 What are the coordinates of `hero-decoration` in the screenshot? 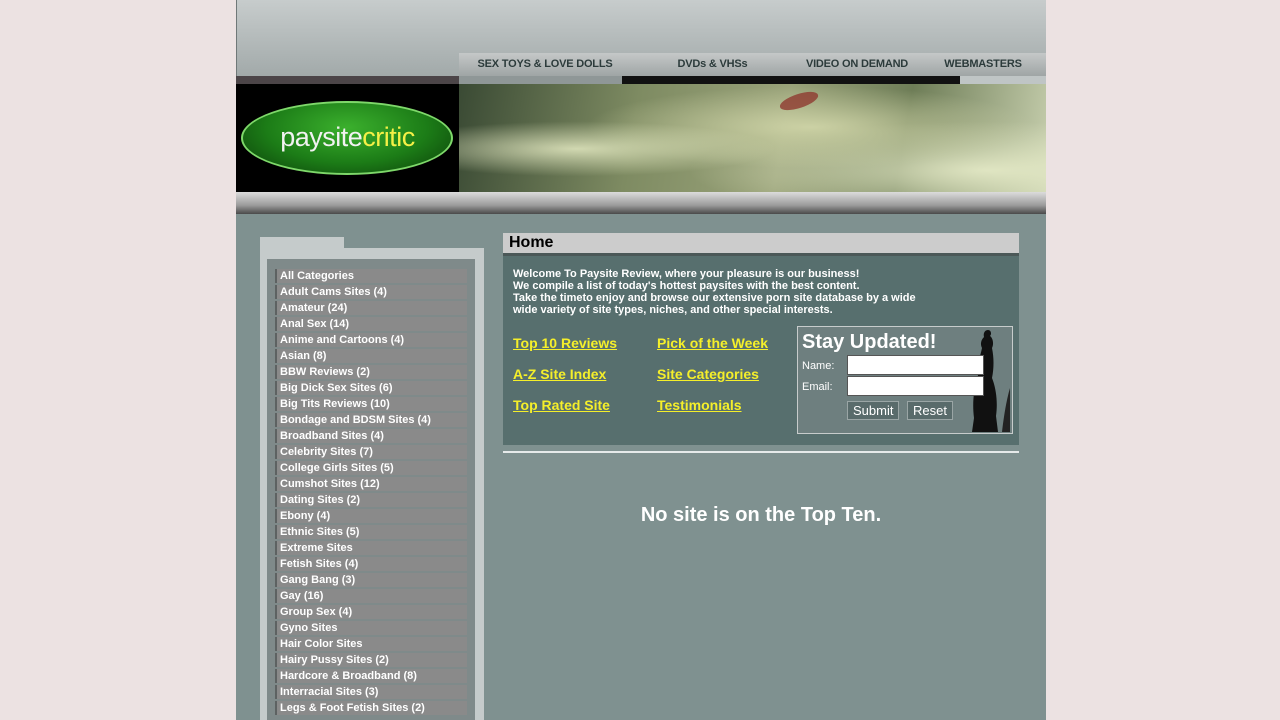 It's located at (799, 101).